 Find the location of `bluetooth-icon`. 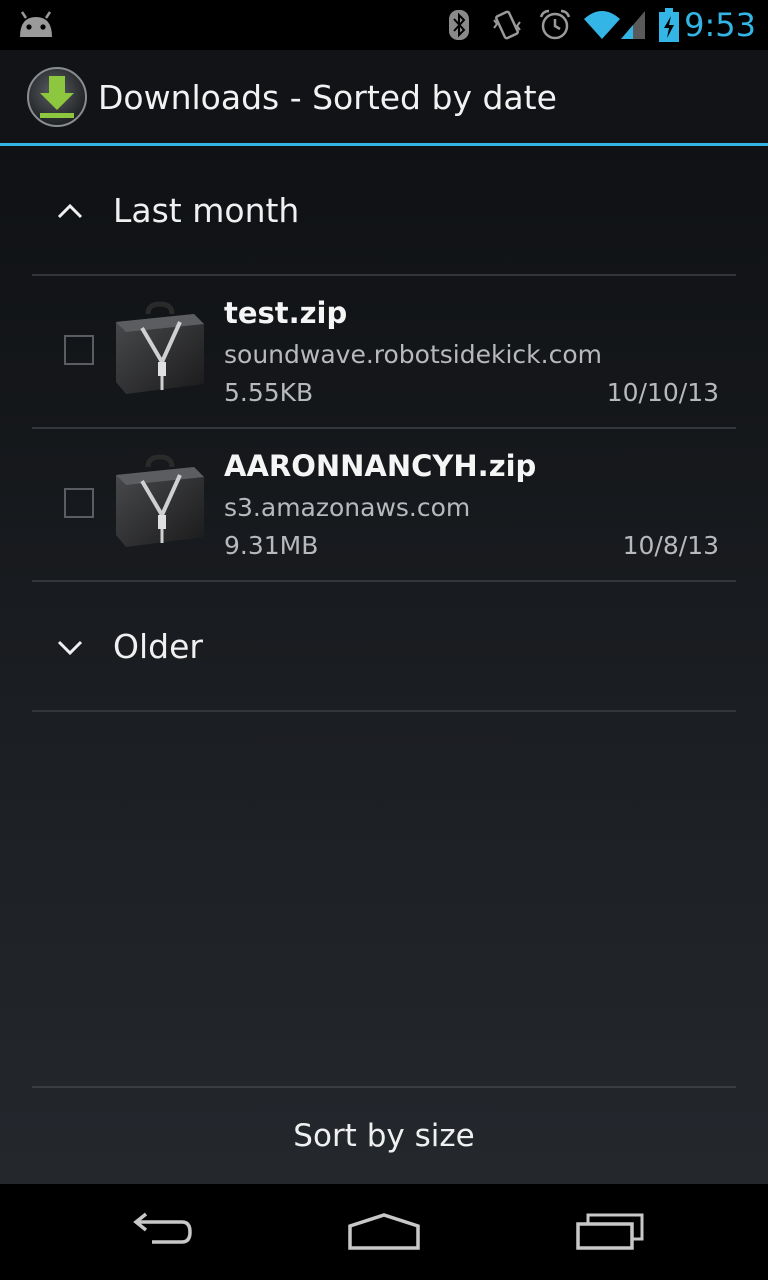

bluetooth-icon is located at coordinates (459, 25).